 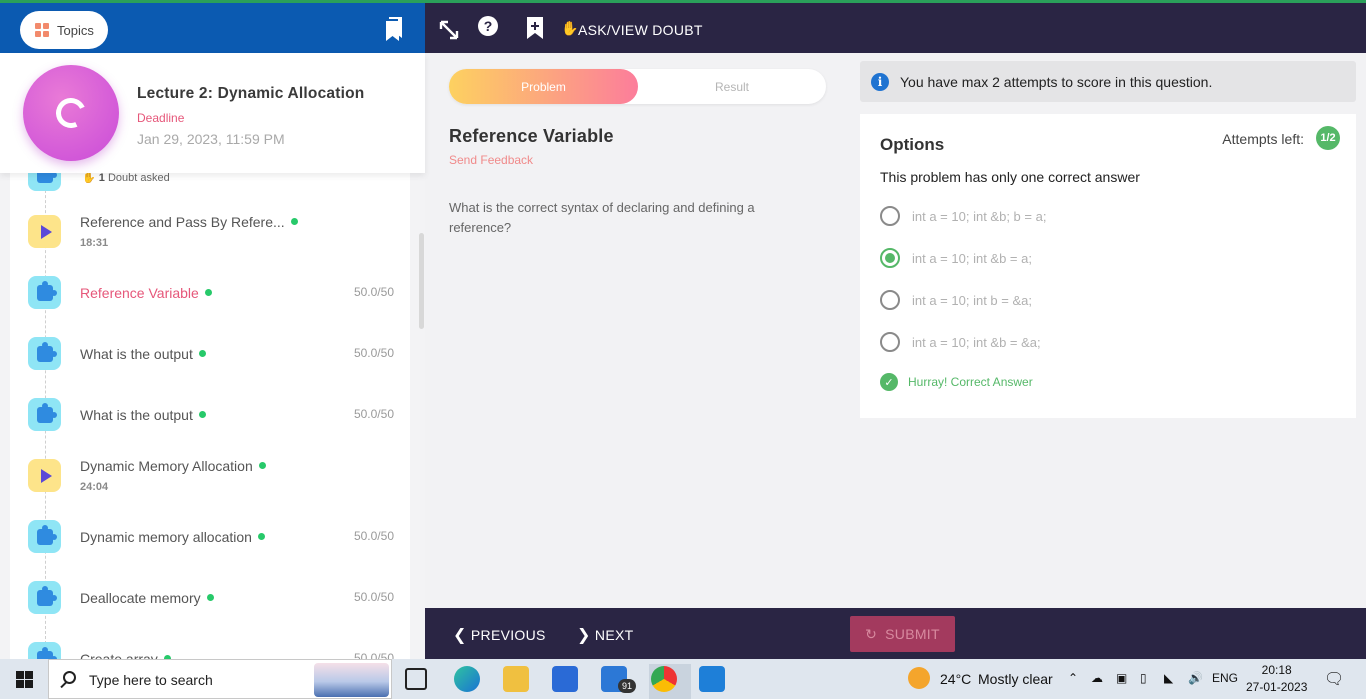 What do you see at coordinates (211, 139) in the screenshot?
I see `deadline-date: Jan 29, 2023, 11:59 PM` at bounding box center [211, 139].